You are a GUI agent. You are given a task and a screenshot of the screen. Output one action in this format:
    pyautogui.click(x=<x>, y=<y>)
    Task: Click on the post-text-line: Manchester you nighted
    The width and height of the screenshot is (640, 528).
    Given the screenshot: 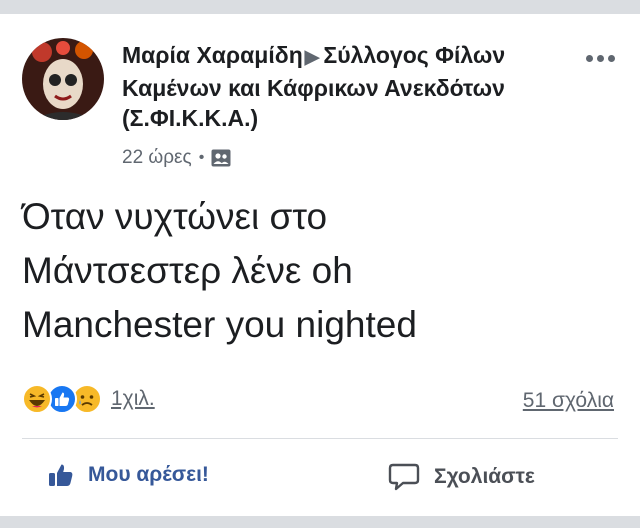 What is the action you would take?
    pyautogui.click(x=219, y=324)
    